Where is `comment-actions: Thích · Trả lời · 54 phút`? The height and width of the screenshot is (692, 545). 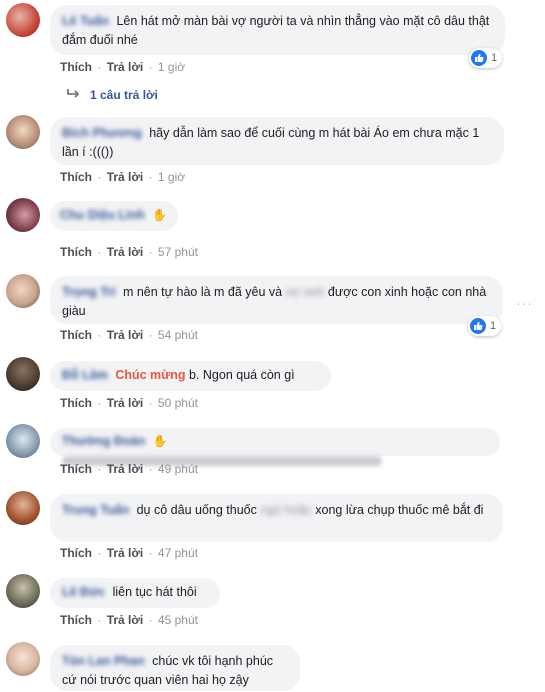 comment-actions: Thích · Trả lời · 54 phút is located at coordinates (129, 335).